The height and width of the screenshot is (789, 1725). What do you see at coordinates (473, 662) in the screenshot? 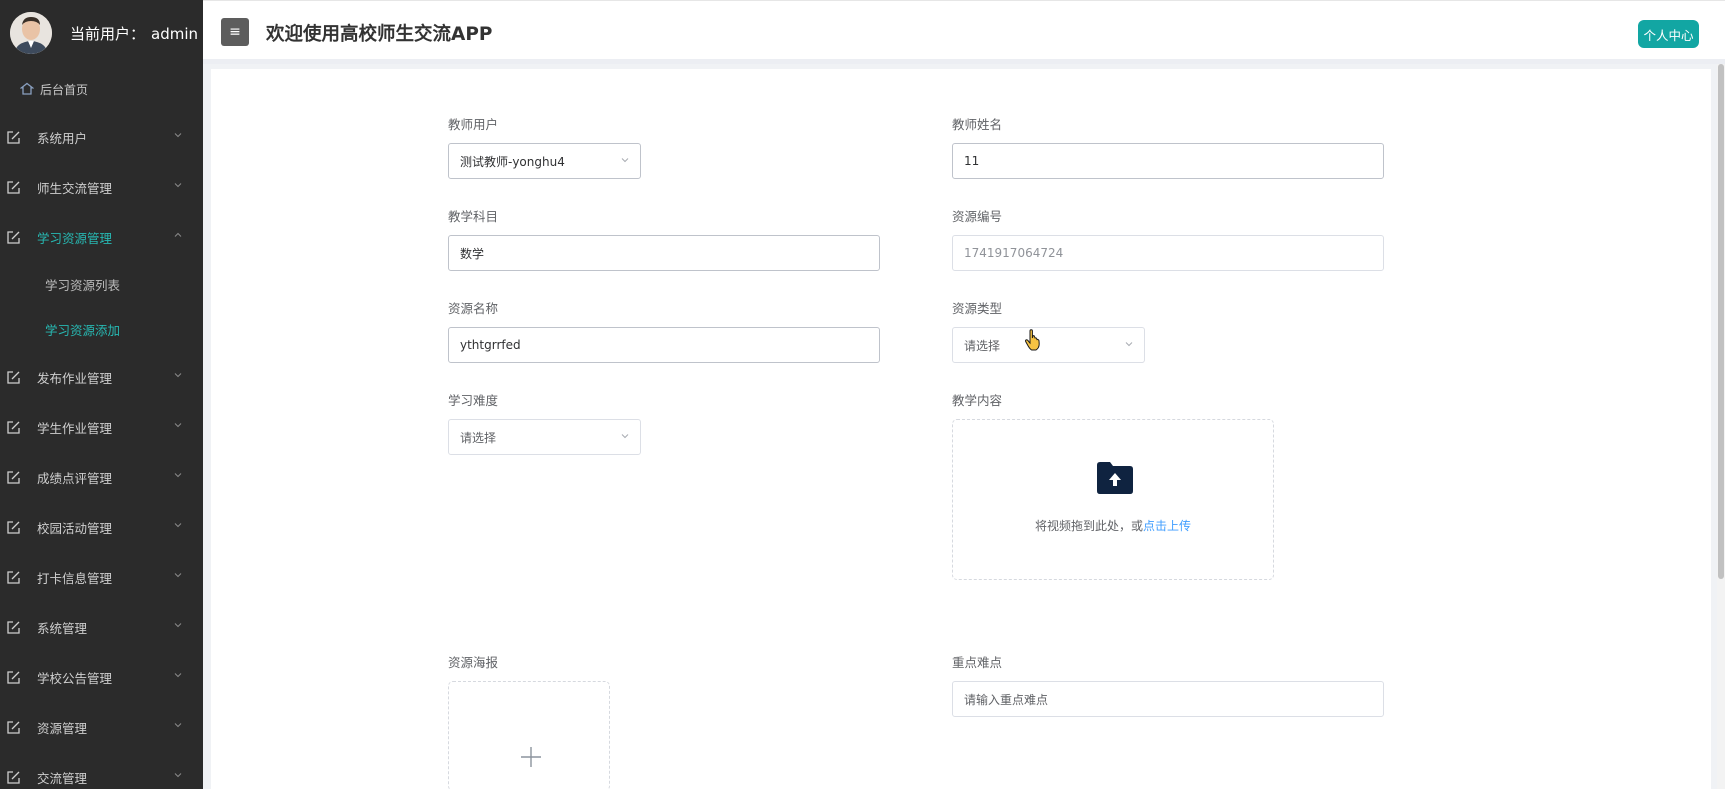
I see `field-label: 资源海报` at bounding box center [473, 662].